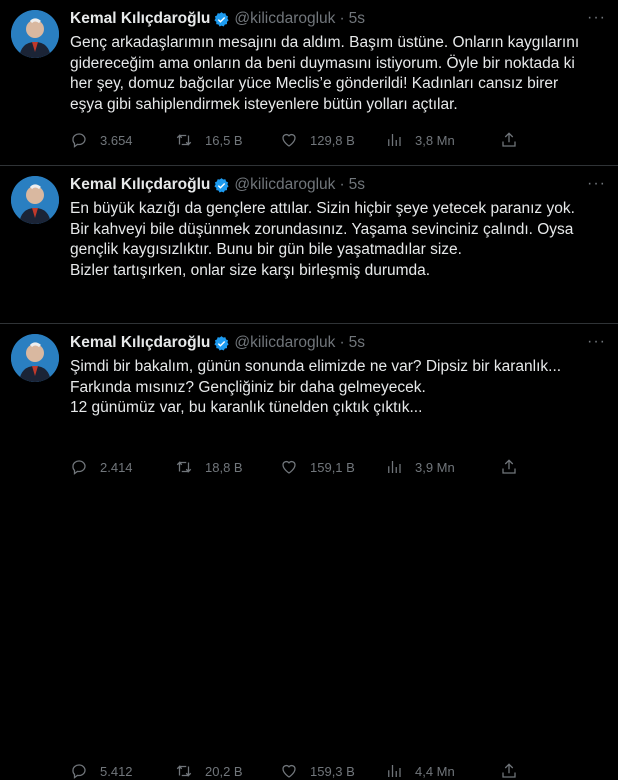 The height and width of the screenshot is (780, 618). Describe the element at coordinates (116, 140) in the screenshot. I see `reply-count: 3.654` at that location.